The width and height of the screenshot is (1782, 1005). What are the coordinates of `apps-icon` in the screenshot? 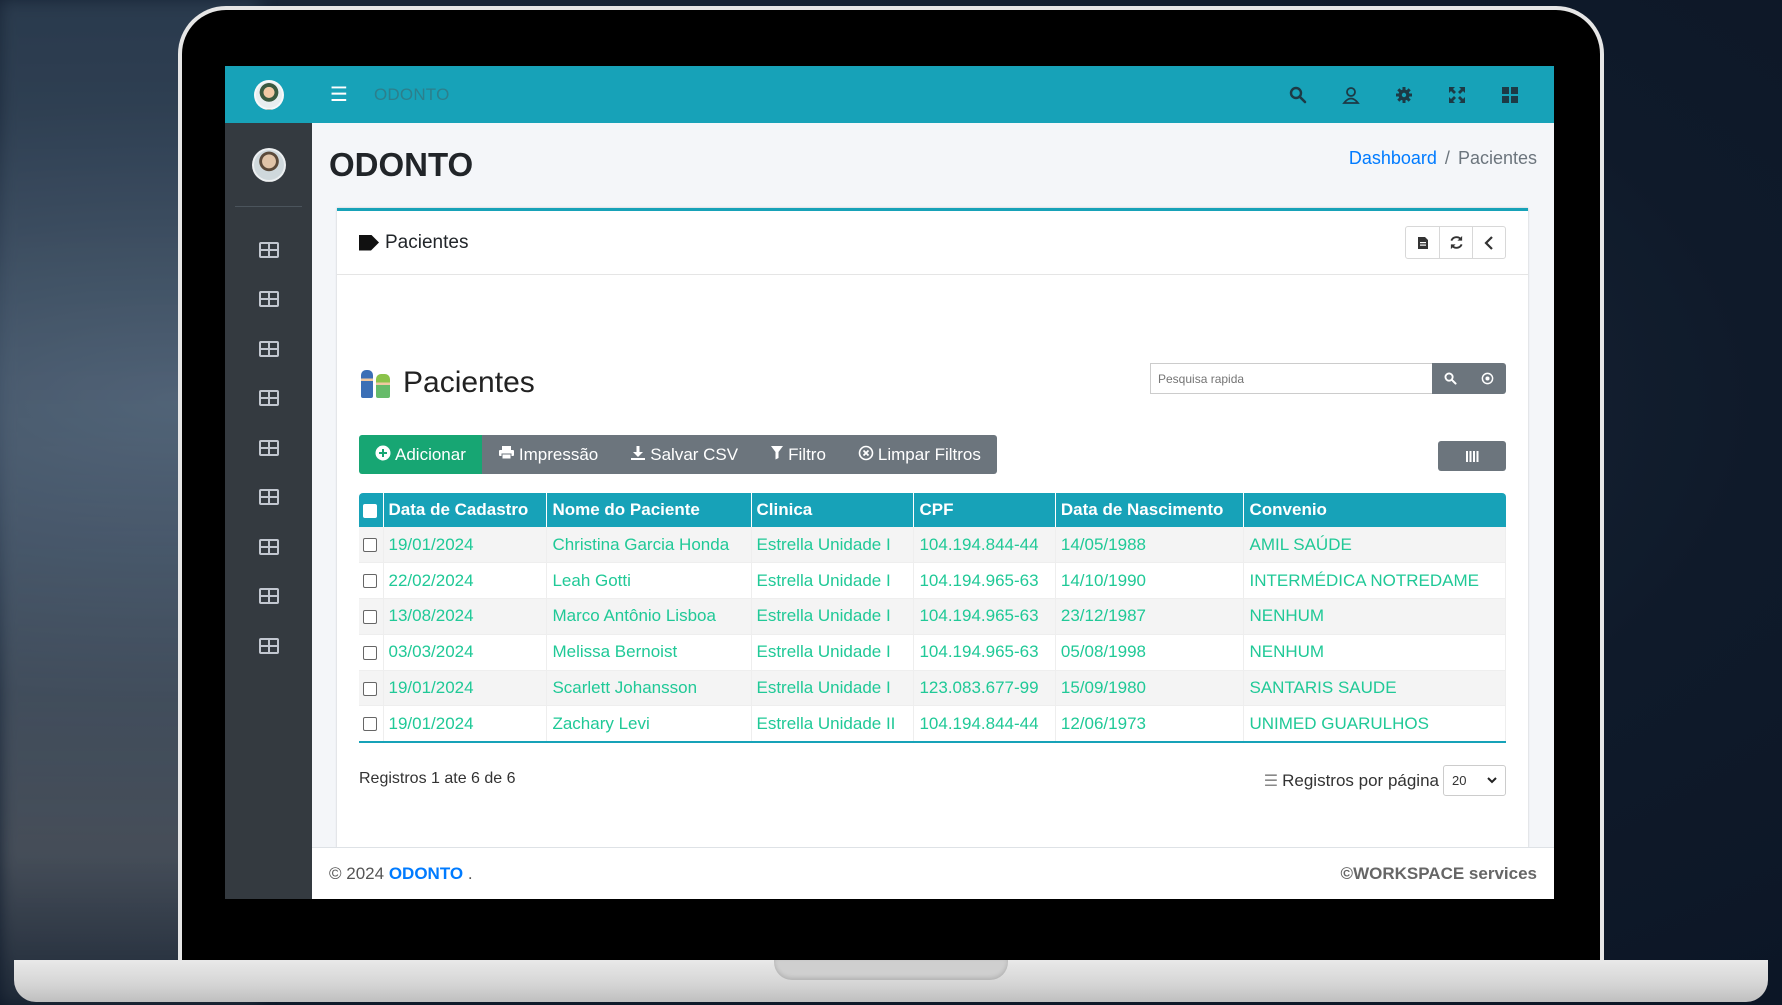 It's located at (1509, 94).